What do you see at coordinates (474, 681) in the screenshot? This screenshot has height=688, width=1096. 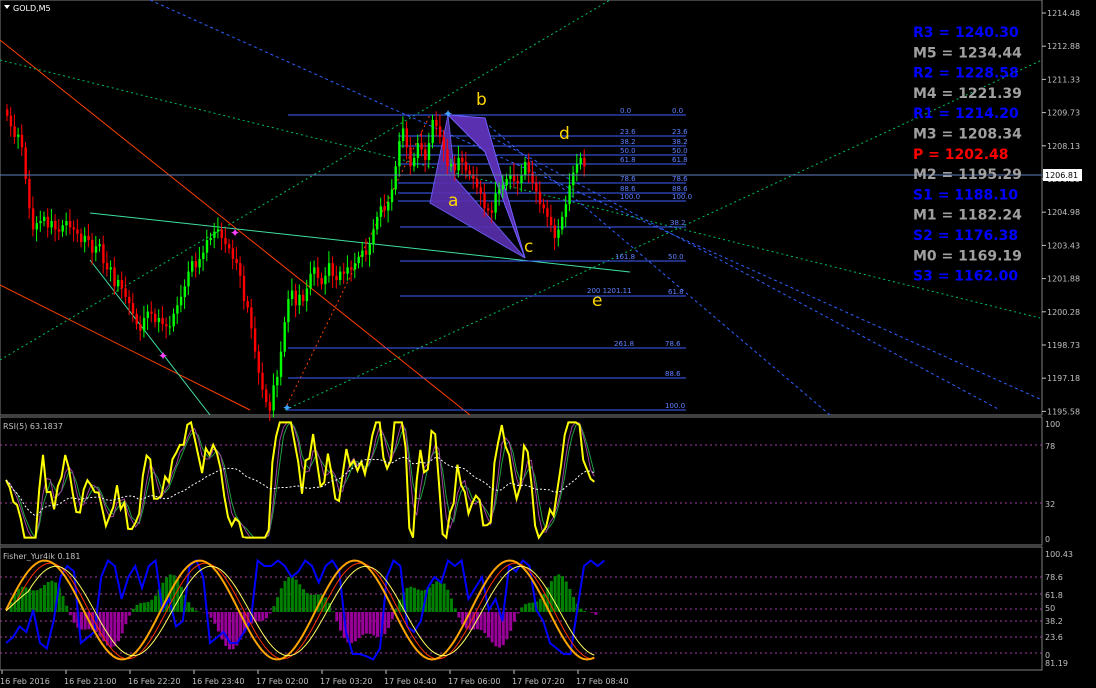 I see `time-label: 17 Feb 06:00` at bounding box center [474, 681].